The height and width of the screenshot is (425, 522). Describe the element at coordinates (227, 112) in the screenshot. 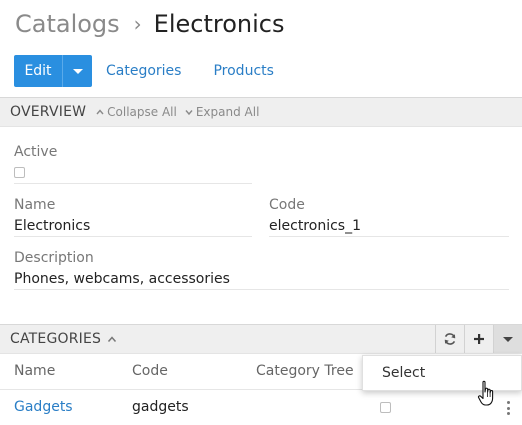

I see `expand-all-label: Expand All` at that location.